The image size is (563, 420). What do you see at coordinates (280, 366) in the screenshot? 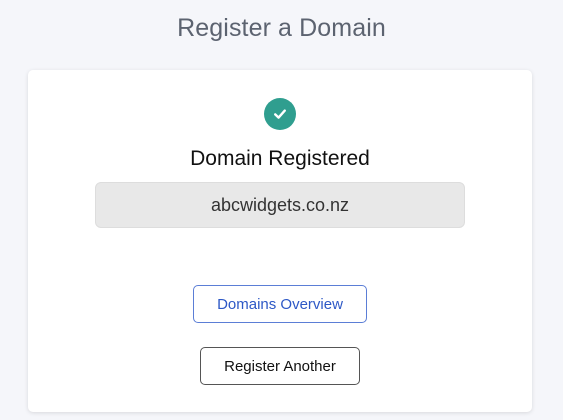
I see `register-another-button: Register Another` at bounding box center [280, 366].